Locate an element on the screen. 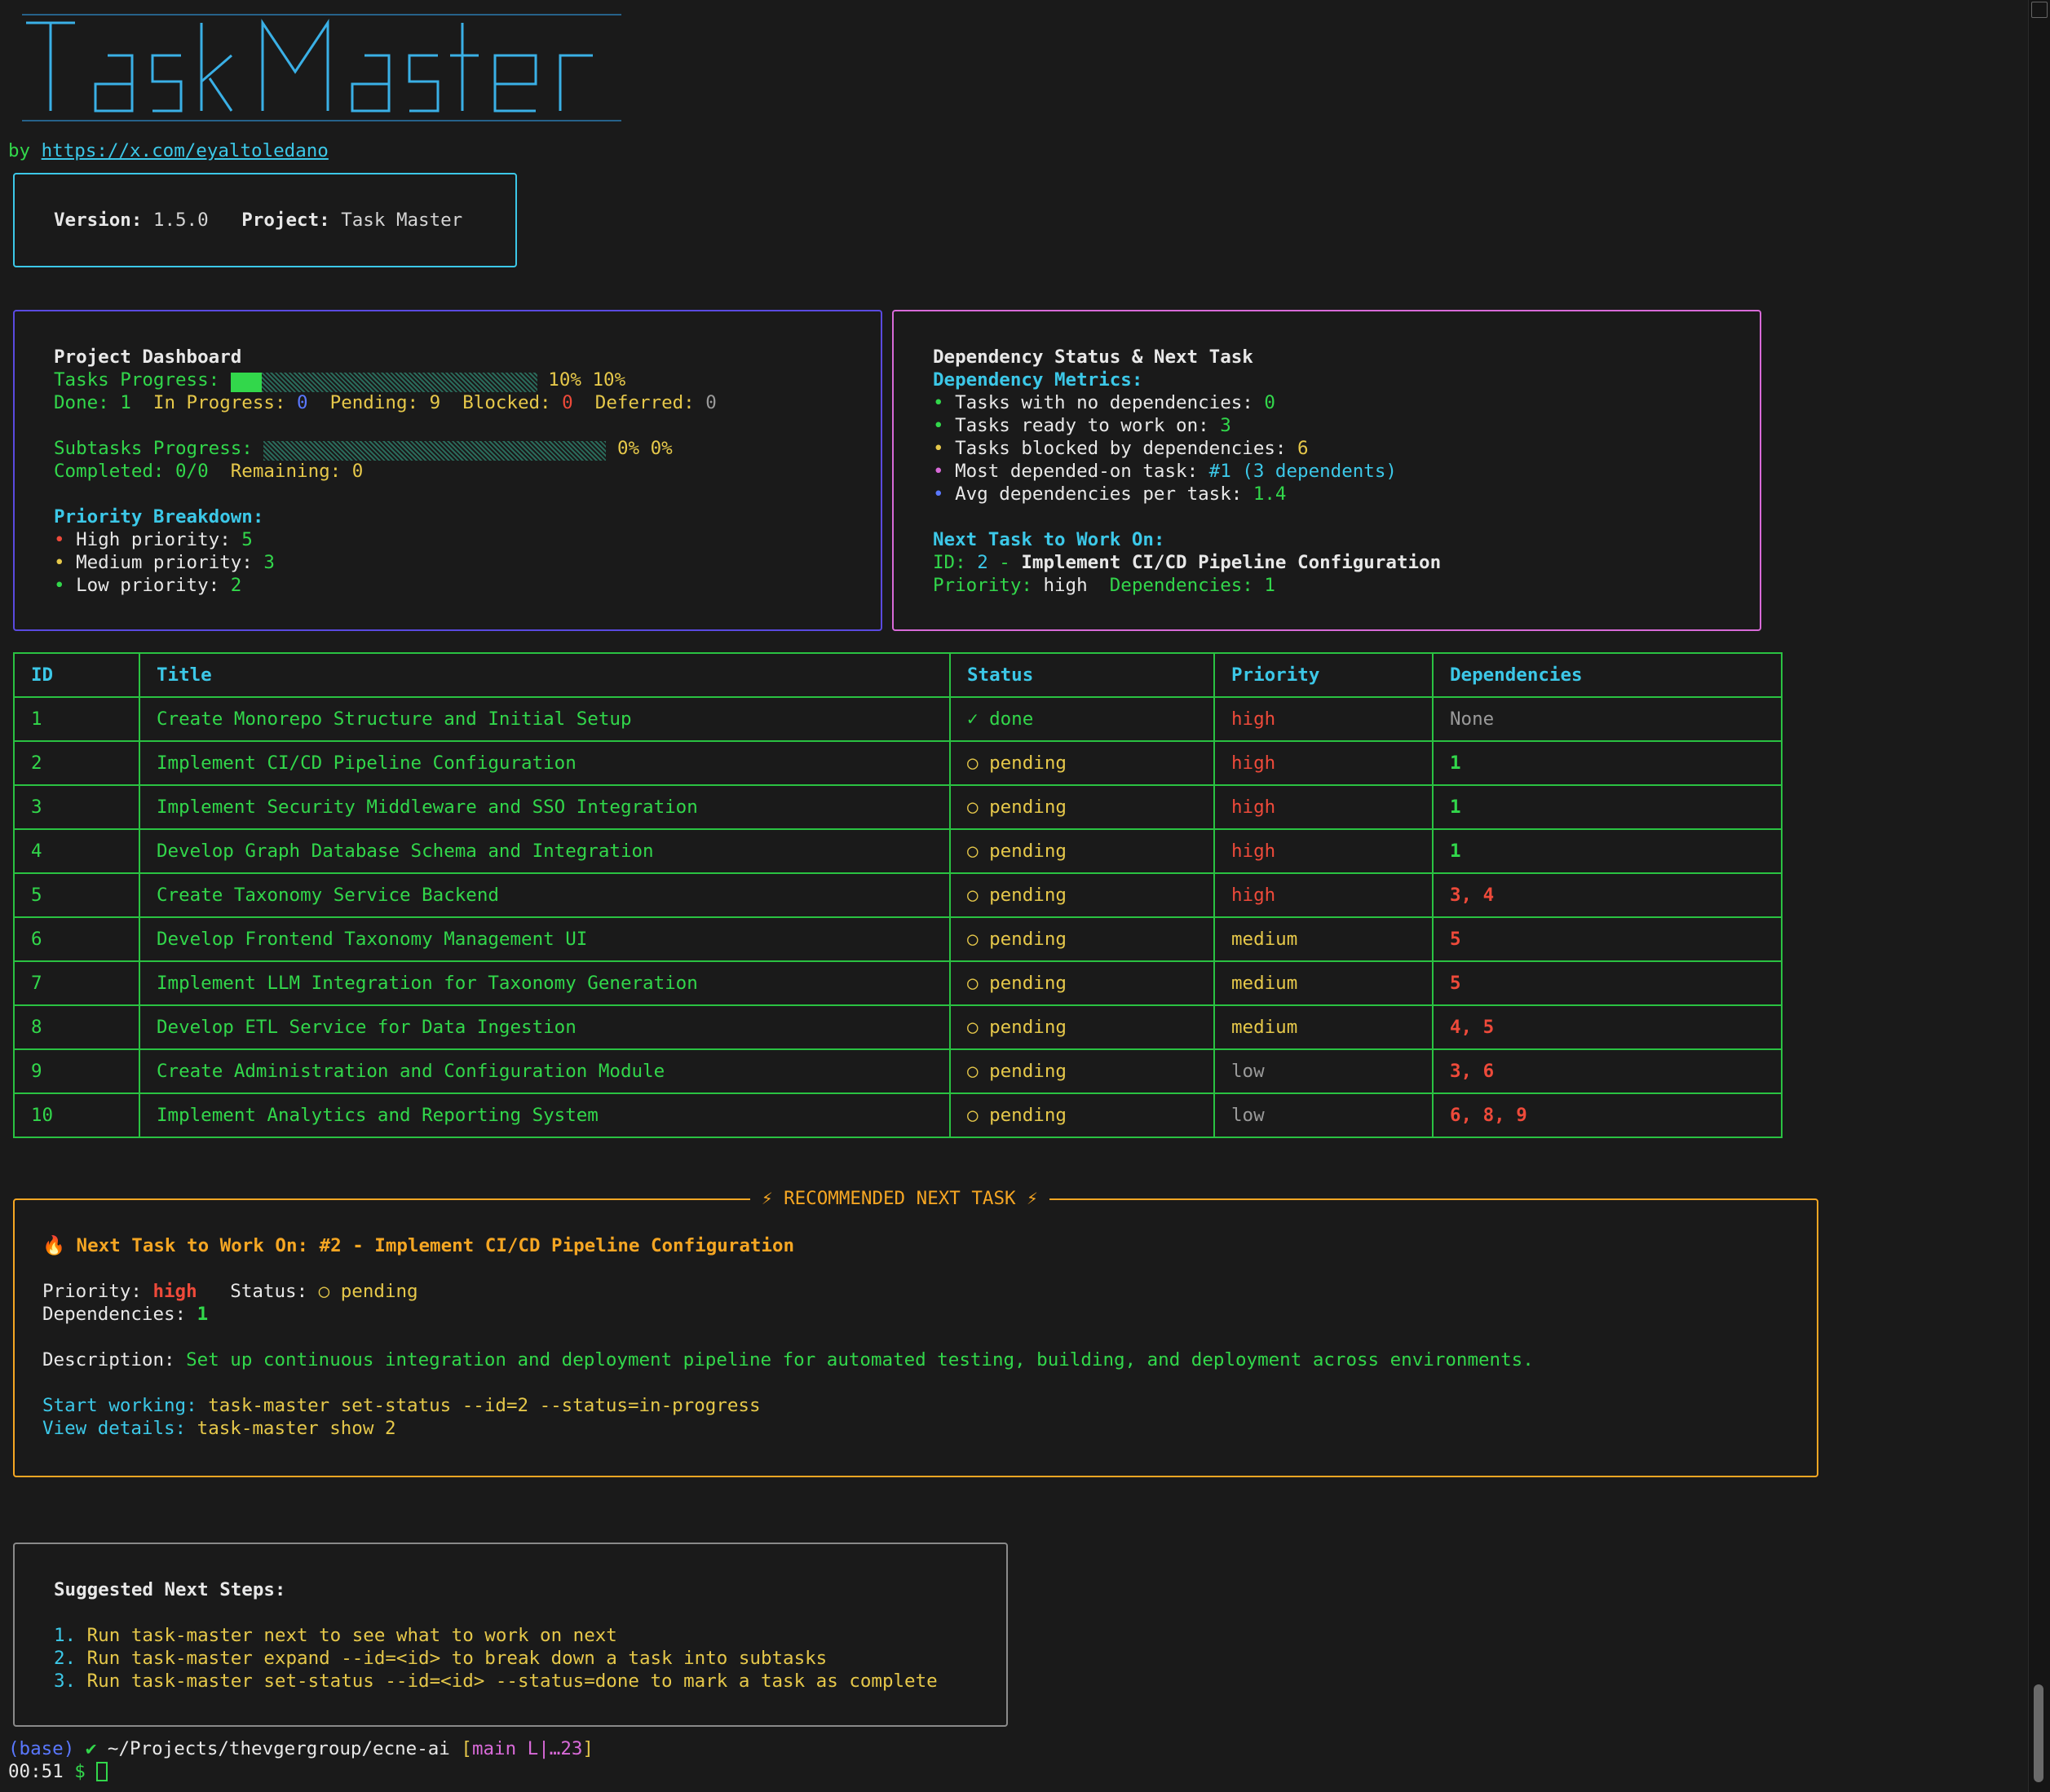  col-status: Status is located at coordinates (1082, 675).